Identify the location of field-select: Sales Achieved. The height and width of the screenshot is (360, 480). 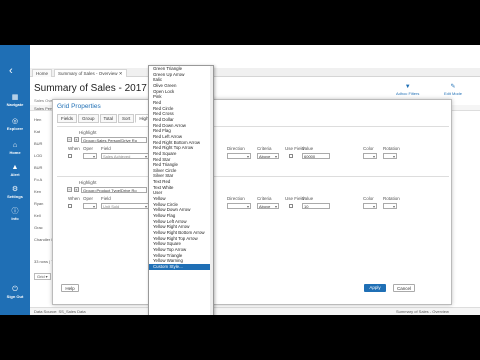
(125, 156).